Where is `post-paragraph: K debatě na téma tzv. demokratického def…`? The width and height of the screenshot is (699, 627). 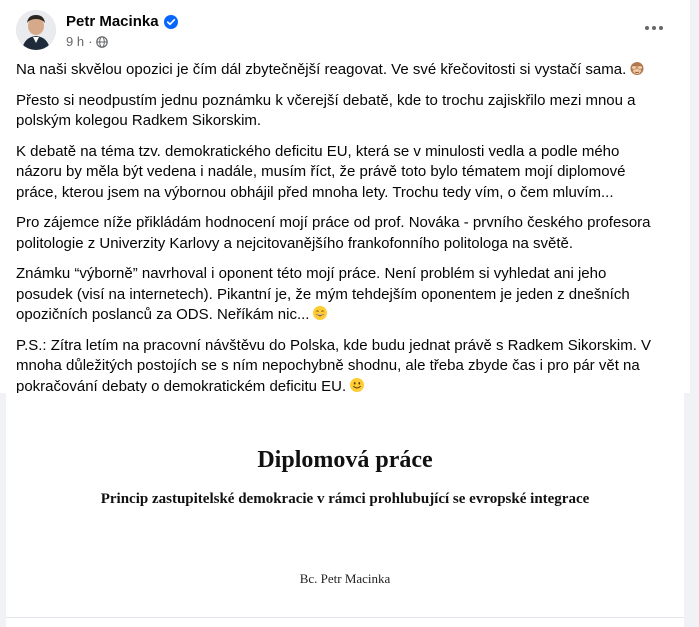
post-paragraph: K debatě na téma tzv. demokratického def… is located at coordinates (341, 173).